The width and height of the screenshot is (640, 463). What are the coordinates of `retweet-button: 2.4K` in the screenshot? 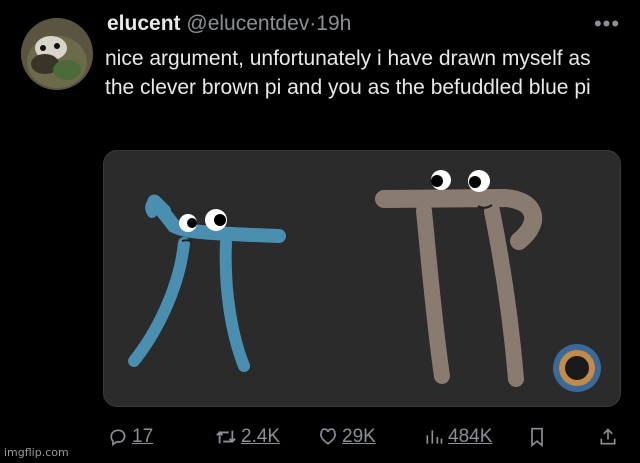 It's located at (247, 437).